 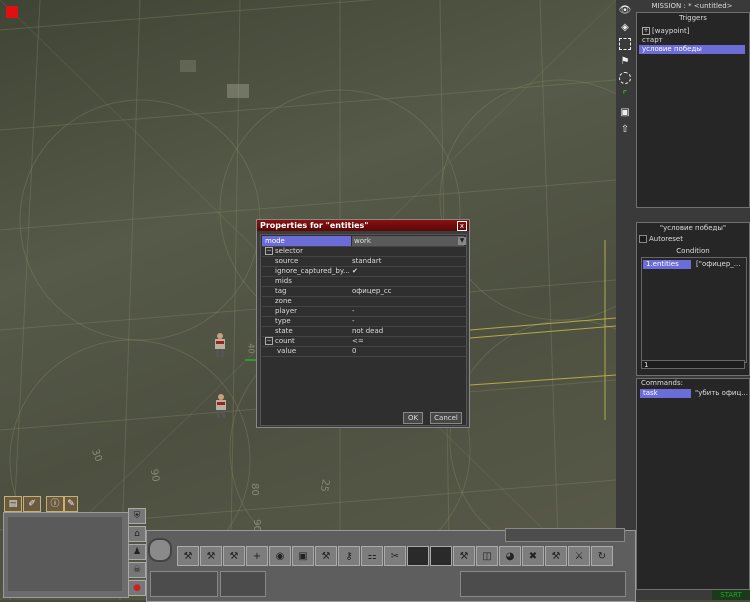 What do you see at coordinates (363, 225) in the screenshot?
I see `dialog-title: Properties for "entities"` at bounding box center [363, 225].